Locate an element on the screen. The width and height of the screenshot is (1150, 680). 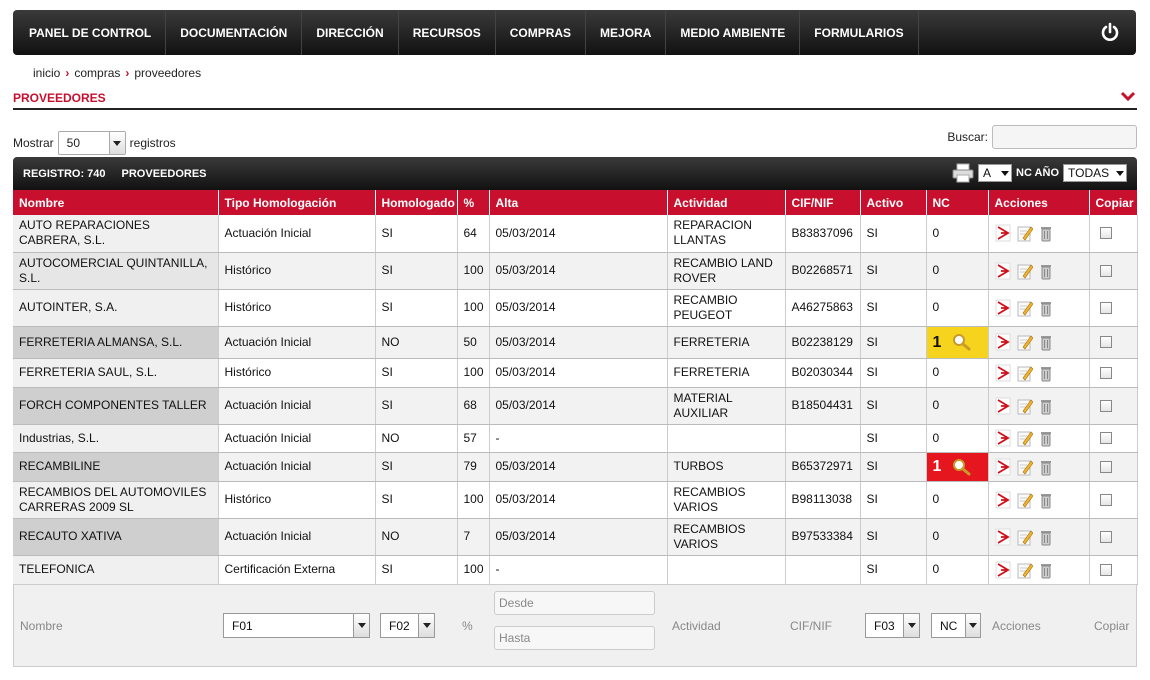
col-pct: % is located at coordinates (473, 202).